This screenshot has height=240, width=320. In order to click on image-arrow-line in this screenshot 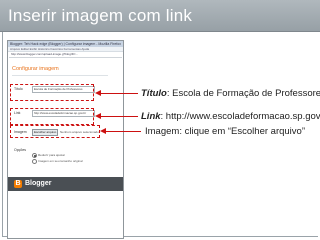, I will do `click(123, 131)`.